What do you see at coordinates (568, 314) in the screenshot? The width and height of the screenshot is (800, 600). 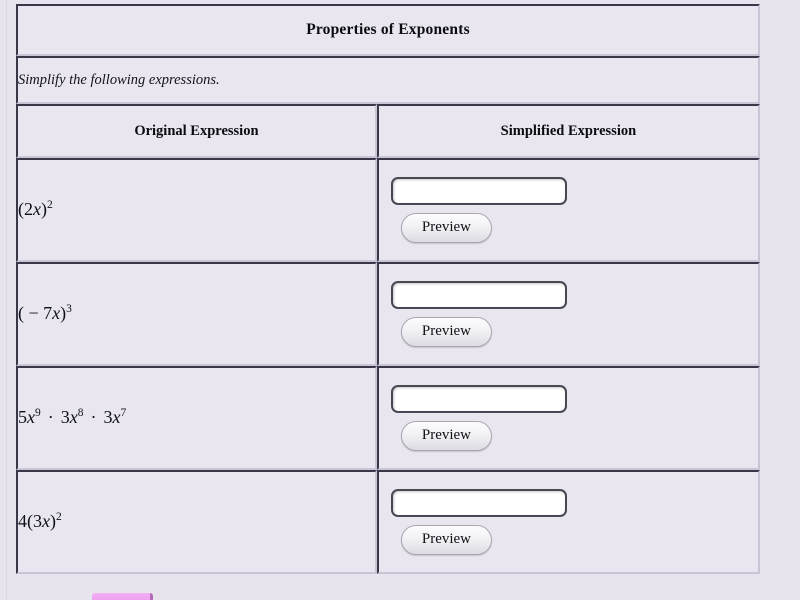 I see `answer-cell-2: Preview` at bounding box center [568, 314].